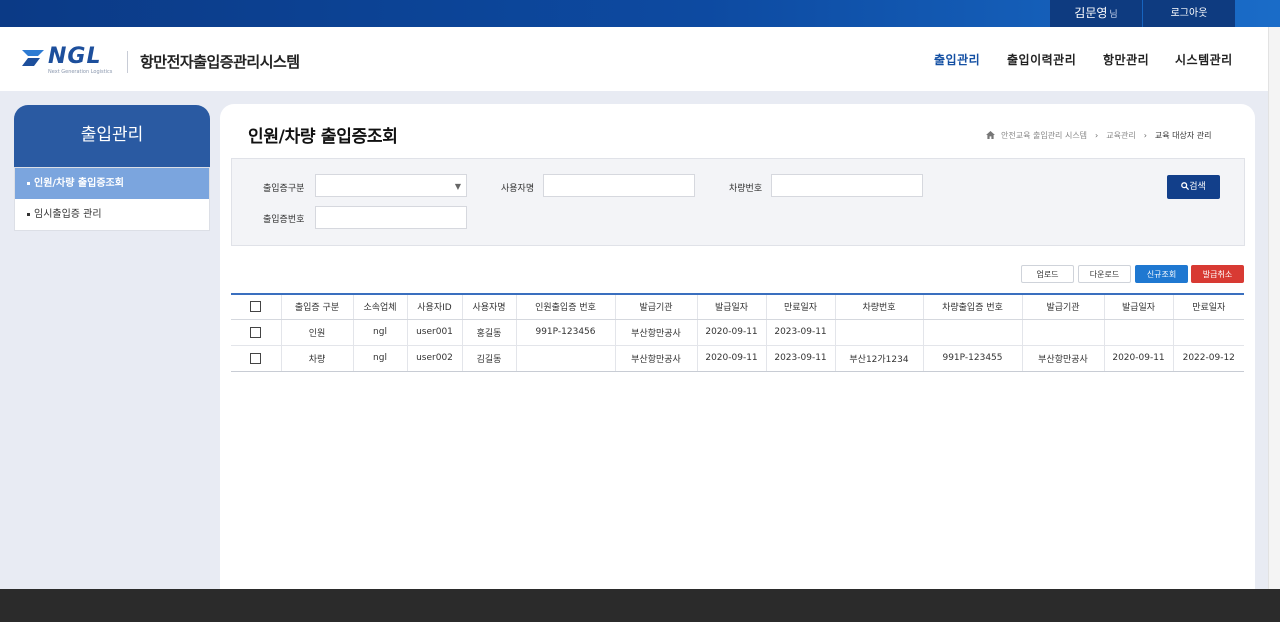 The image size is (1280, 622). I want to click on upload-button: 업로드, so click(1047, 274).